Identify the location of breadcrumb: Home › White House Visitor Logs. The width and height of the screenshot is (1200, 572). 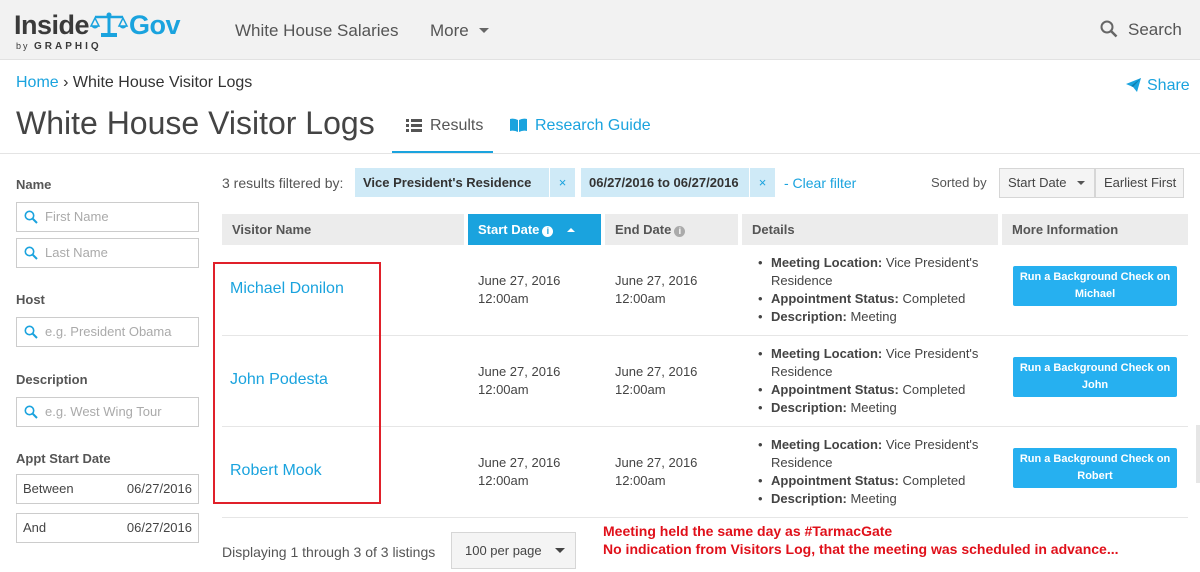
(134, 83).